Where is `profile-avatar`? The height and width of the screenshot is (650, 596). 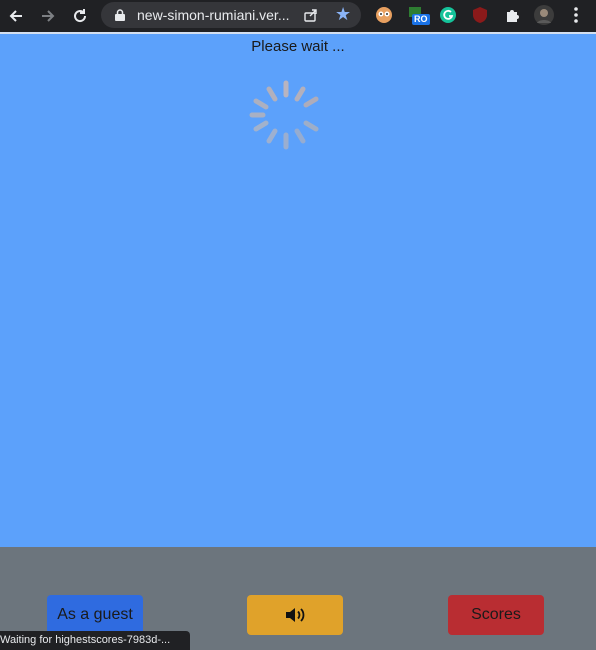
profile-avatar is located at coordinates (544, 15).